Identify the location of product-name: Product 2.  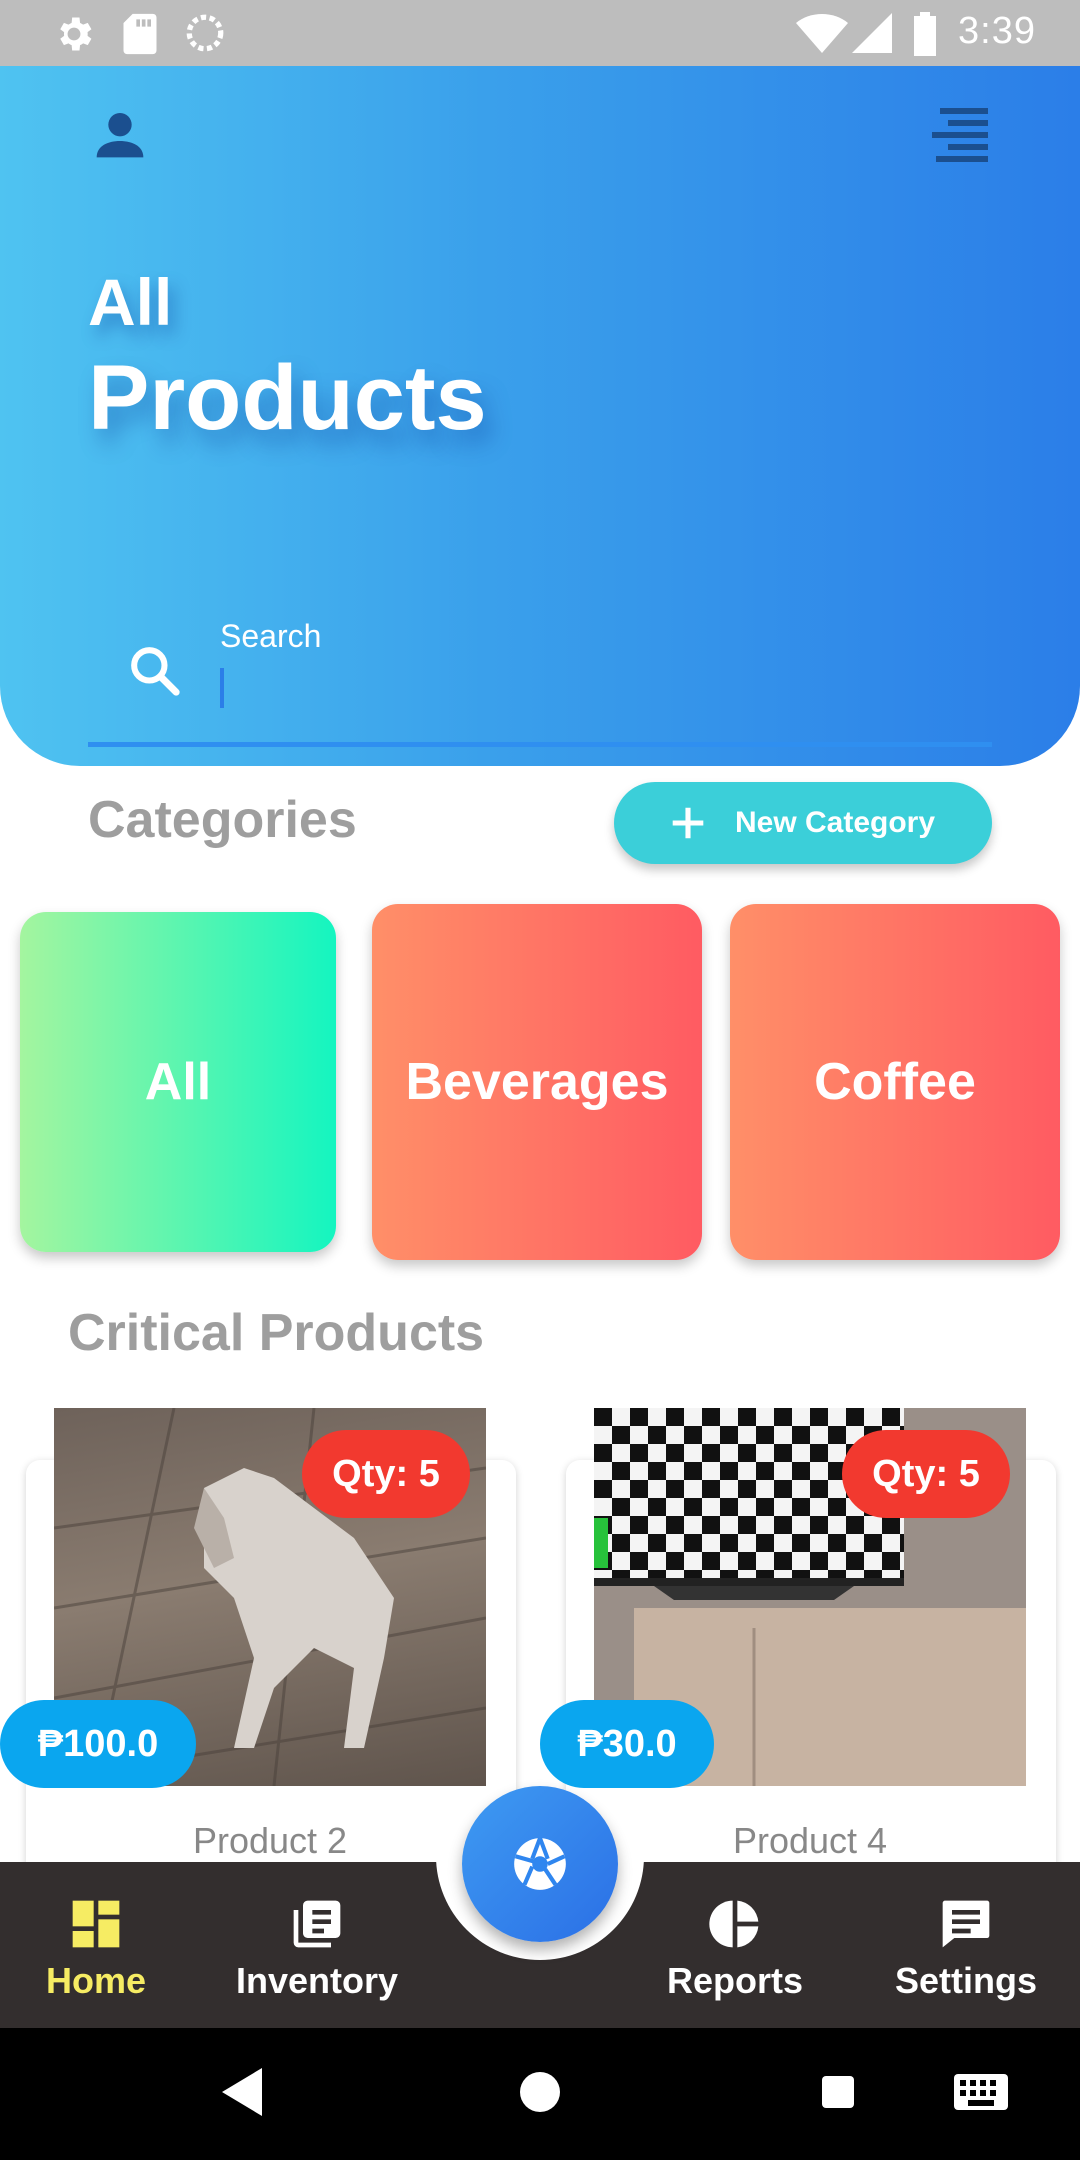
(270, 1840).